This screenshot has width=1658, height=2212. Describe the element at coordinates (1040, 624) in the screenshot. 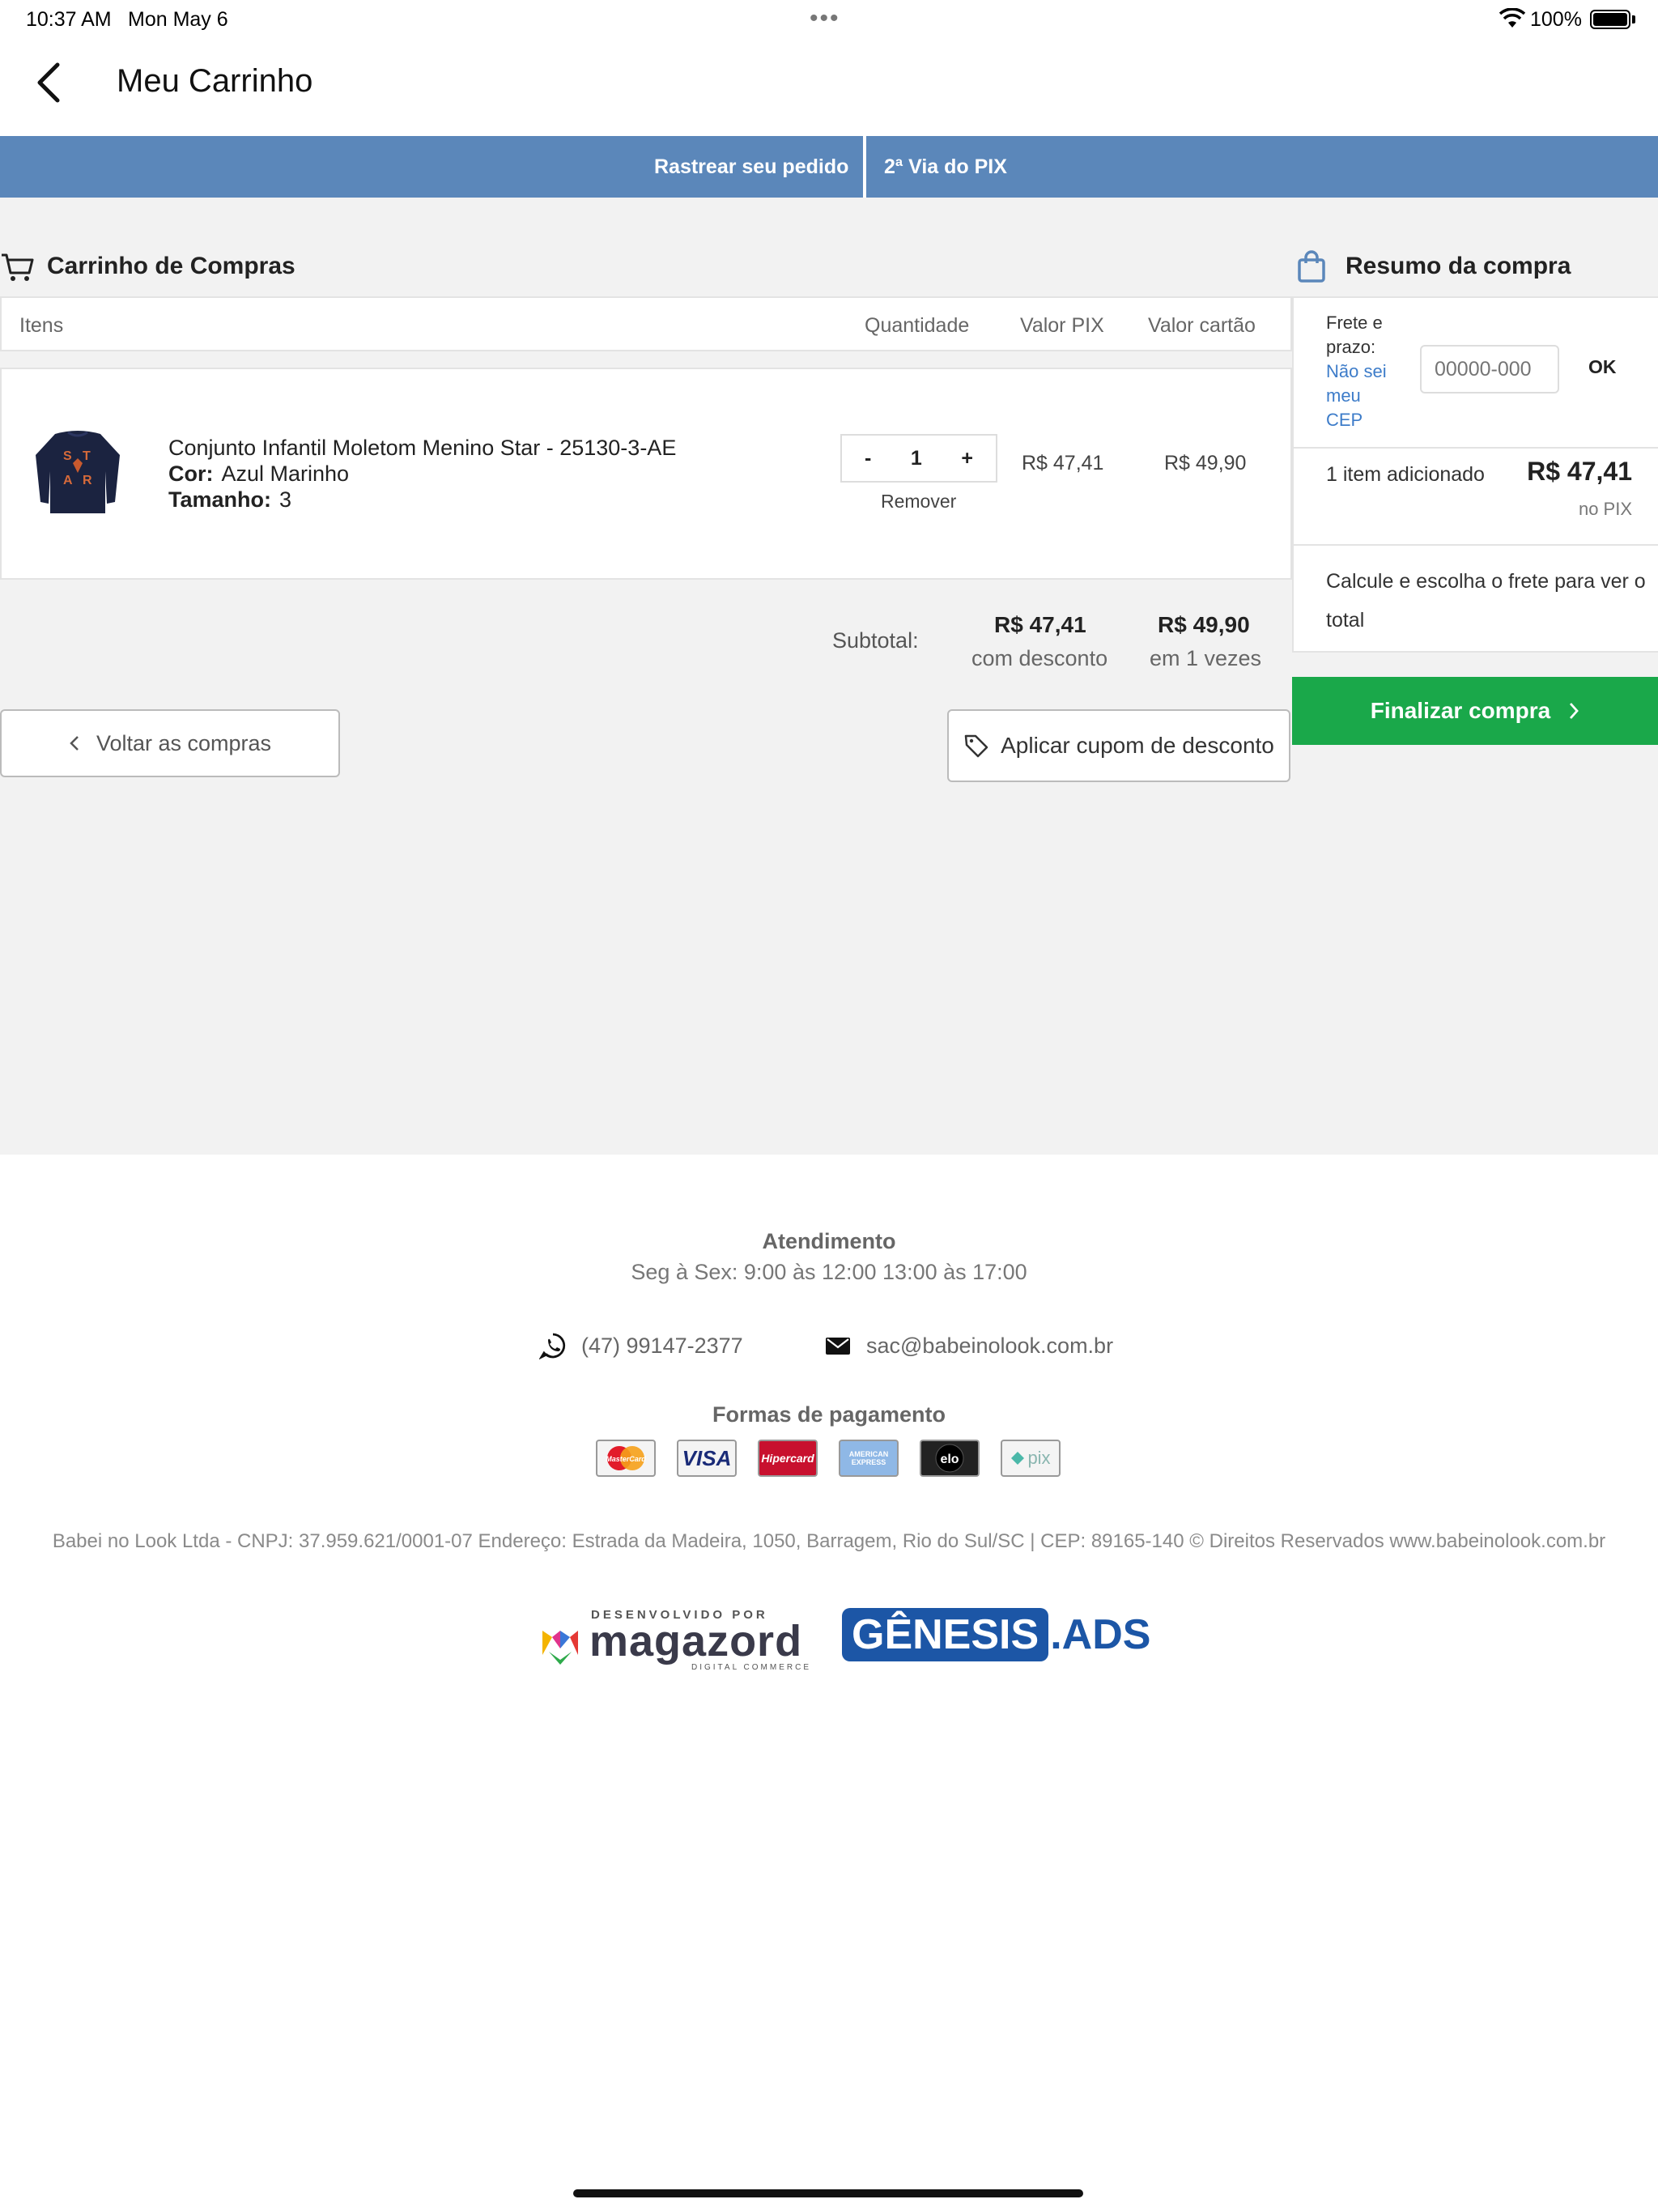

I see `subtotal-pix-value: R$ 47,41` at that location.